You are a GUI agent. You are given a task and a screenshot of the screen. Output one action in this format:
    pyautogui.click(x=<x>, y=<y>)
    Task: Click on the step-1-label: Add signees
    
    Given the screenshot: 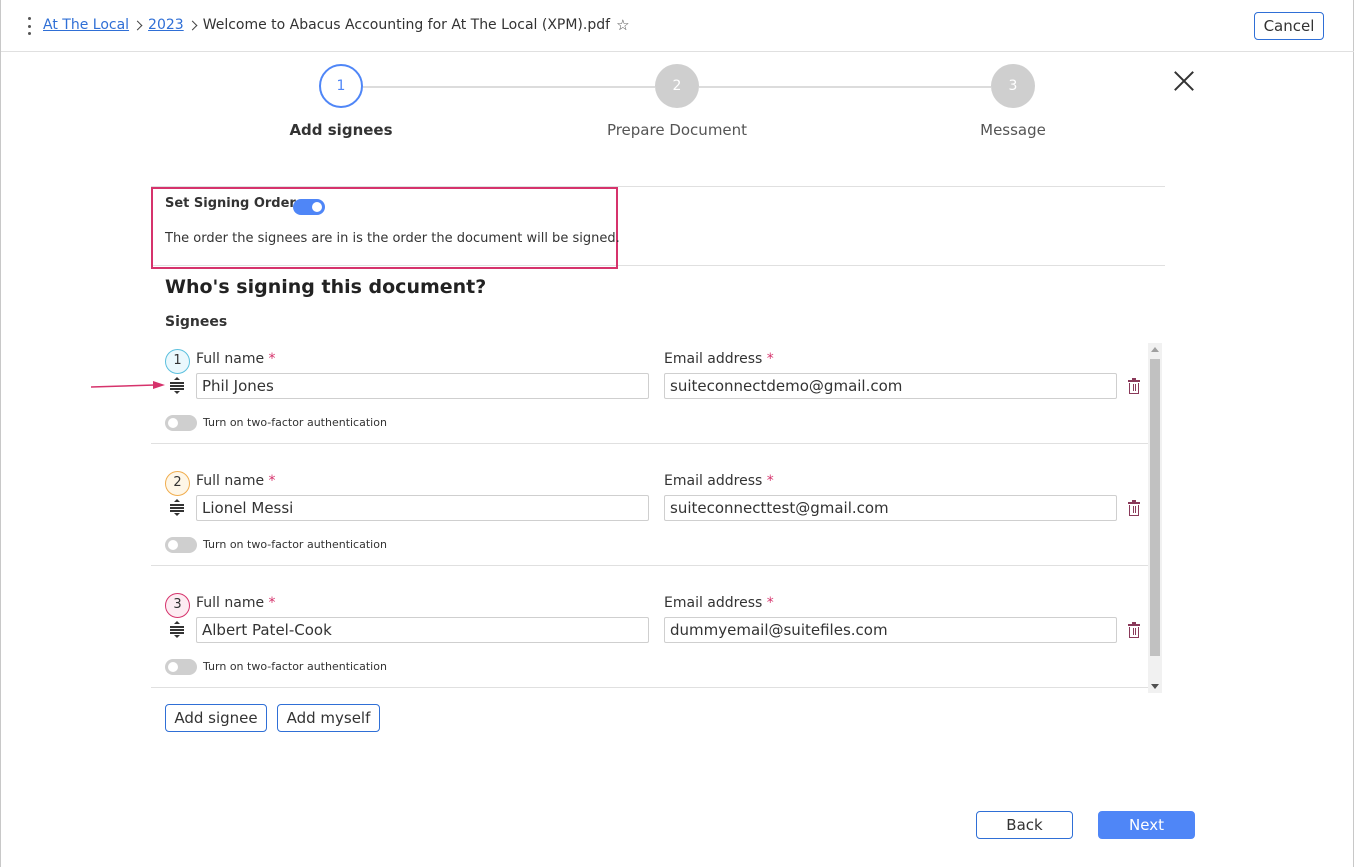 What is the action you would take?
    pyautogui.click(x=341, y=130)
    